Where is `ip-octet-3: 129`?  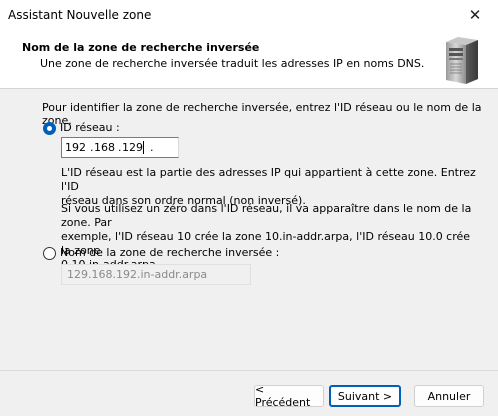 ip-octet-3: 129 is located at coordinates (132, 147).